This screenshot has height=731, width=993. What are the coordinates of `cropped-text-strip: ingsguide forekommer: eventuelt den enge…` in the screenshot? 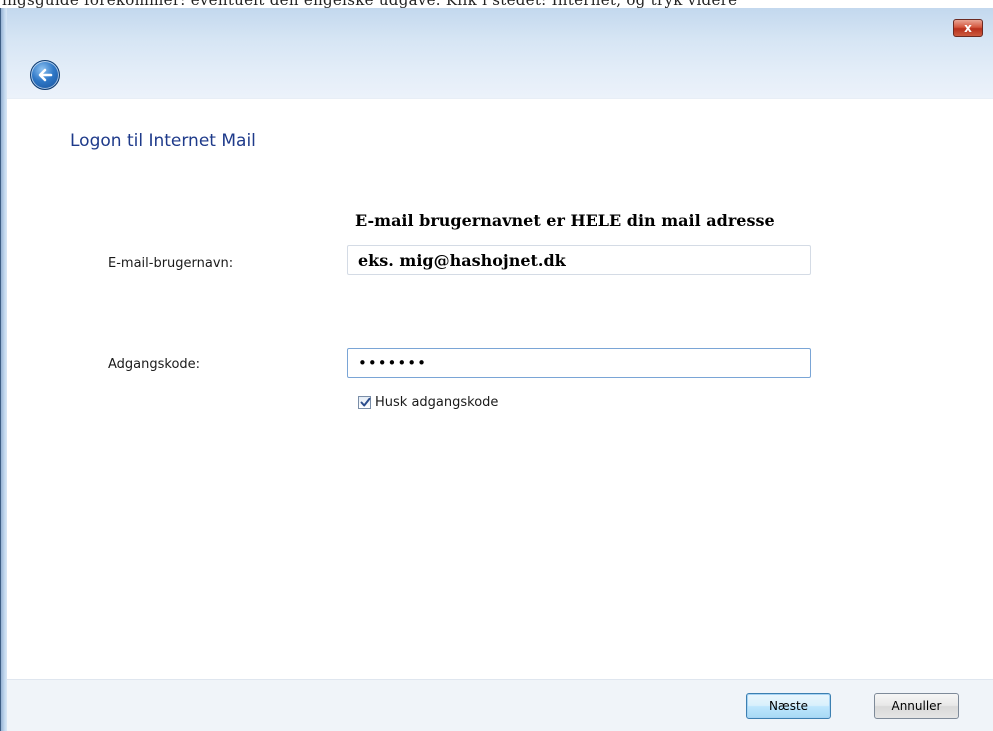 It's located at (496, 4).